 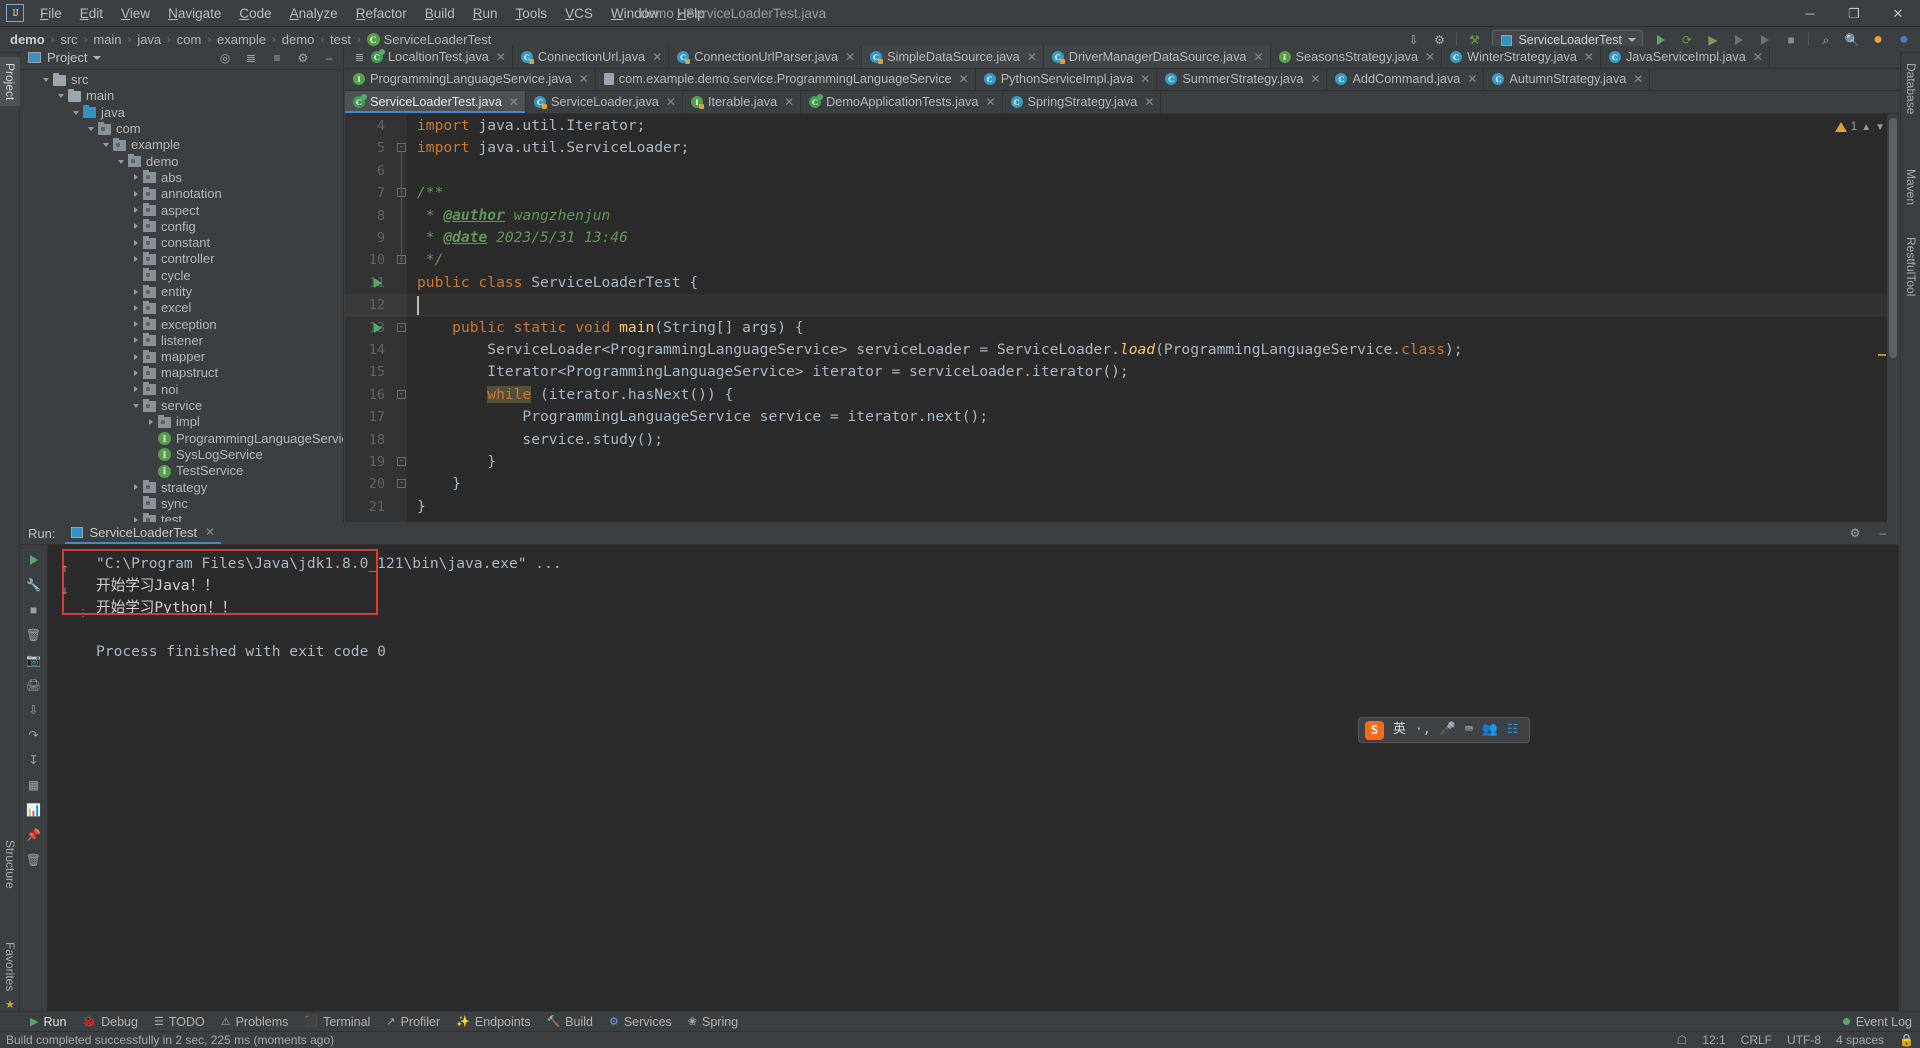 I want to click on tree-node-excel: excel, so click(x=181, y=308).